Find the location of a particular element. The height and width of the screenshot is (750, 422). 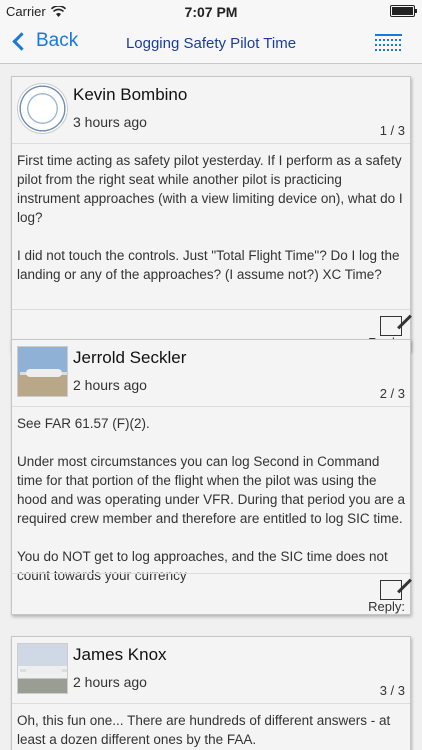

list-menu-icon is located at coordinates (388, 43).